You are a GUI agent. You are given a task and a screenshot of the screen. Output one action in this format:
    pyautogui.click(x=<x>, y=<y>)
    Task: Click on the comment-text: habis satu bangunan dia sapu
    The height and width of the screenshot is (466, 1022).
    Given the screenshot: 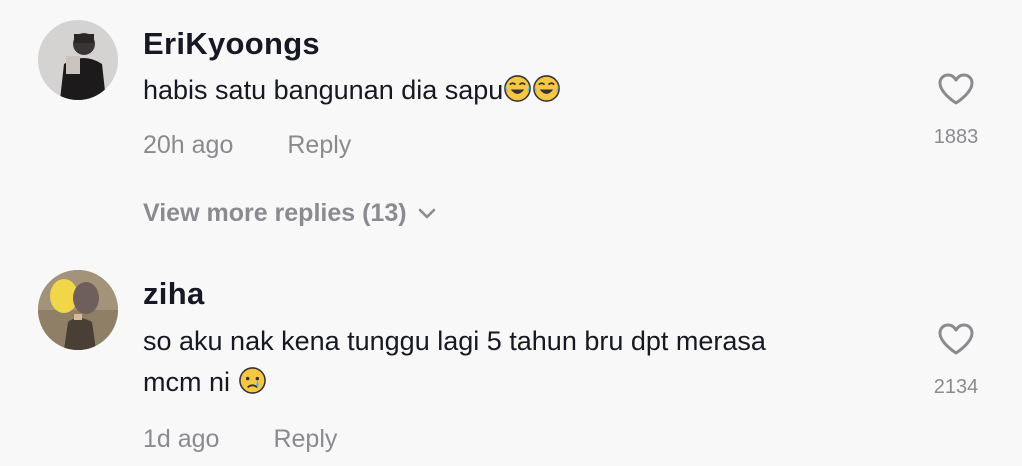 What is the action you would take?
    pyautogui.click(x=523, y=92)
    